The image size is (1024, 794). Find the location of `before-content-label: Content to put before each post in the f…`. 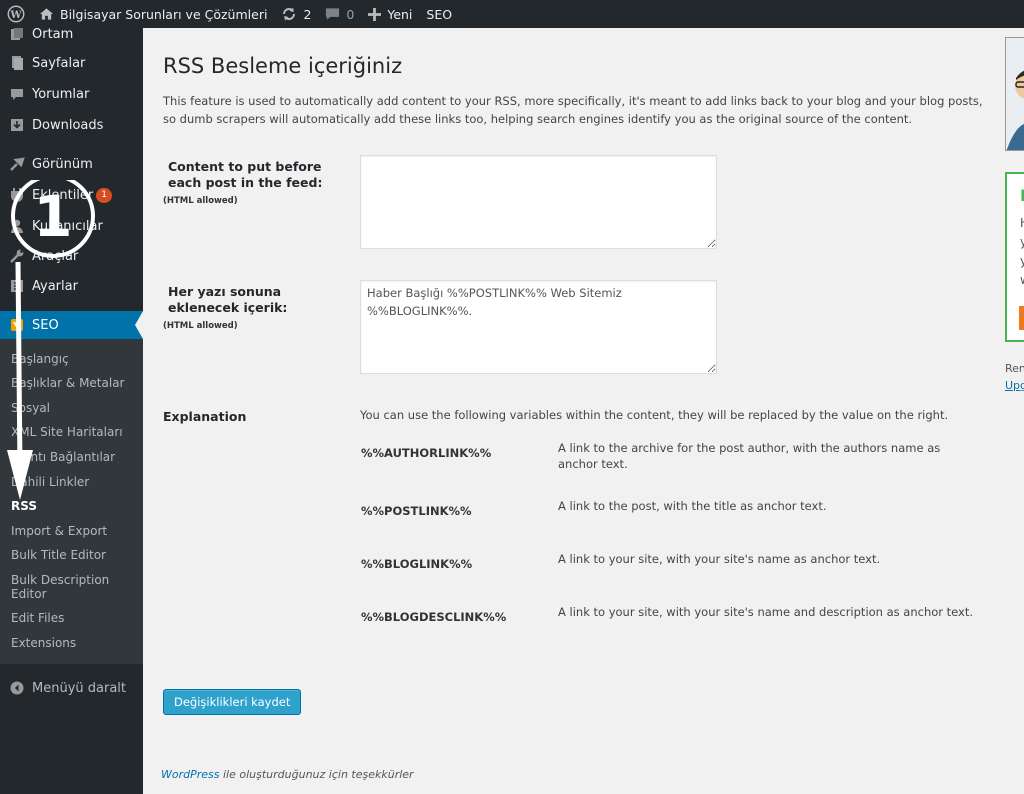

before-content-label: Content to put before each post in the f… is located at coordinates (255, 184).